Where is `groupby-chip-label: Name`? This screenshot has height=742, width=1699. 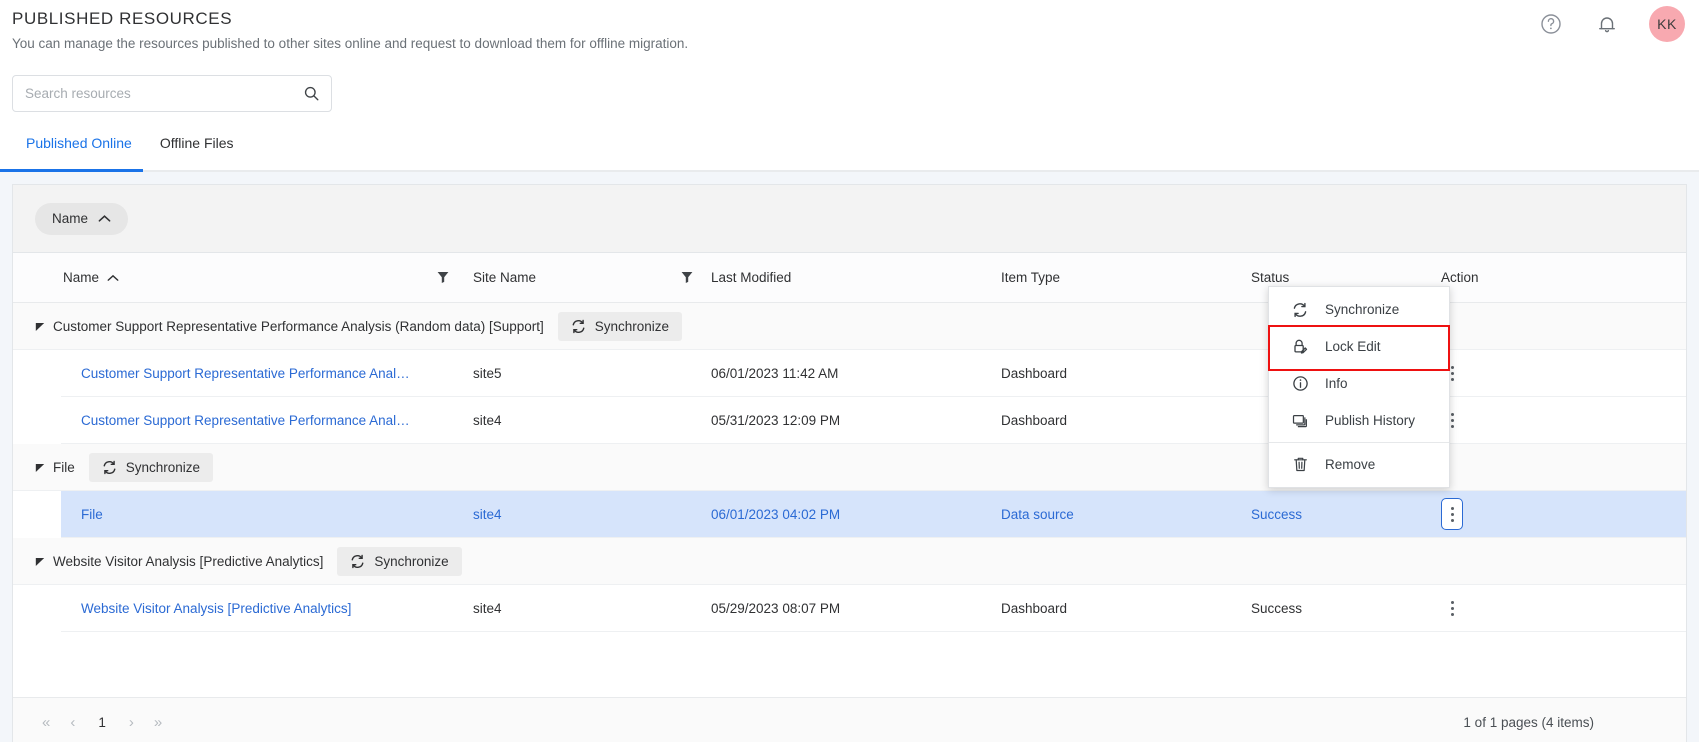
groupby-chip-label: Name is located at coordinates (70, 218).